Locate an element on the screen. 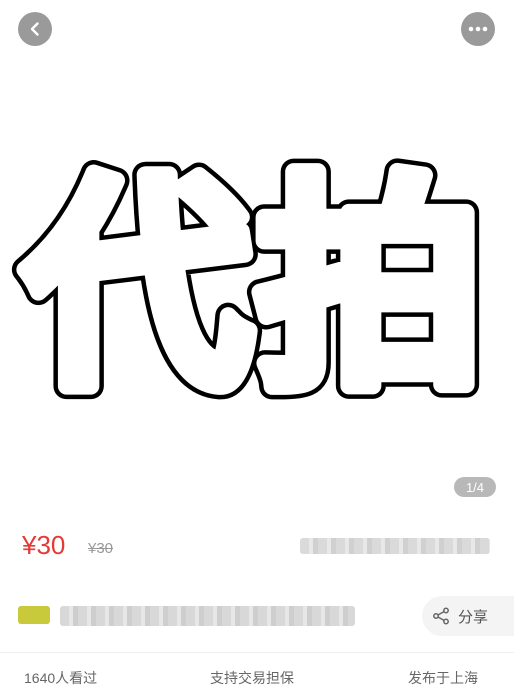 This screenshot has height=700, width=514. product-title-section: 分享 is located at coordinates (257, 617).